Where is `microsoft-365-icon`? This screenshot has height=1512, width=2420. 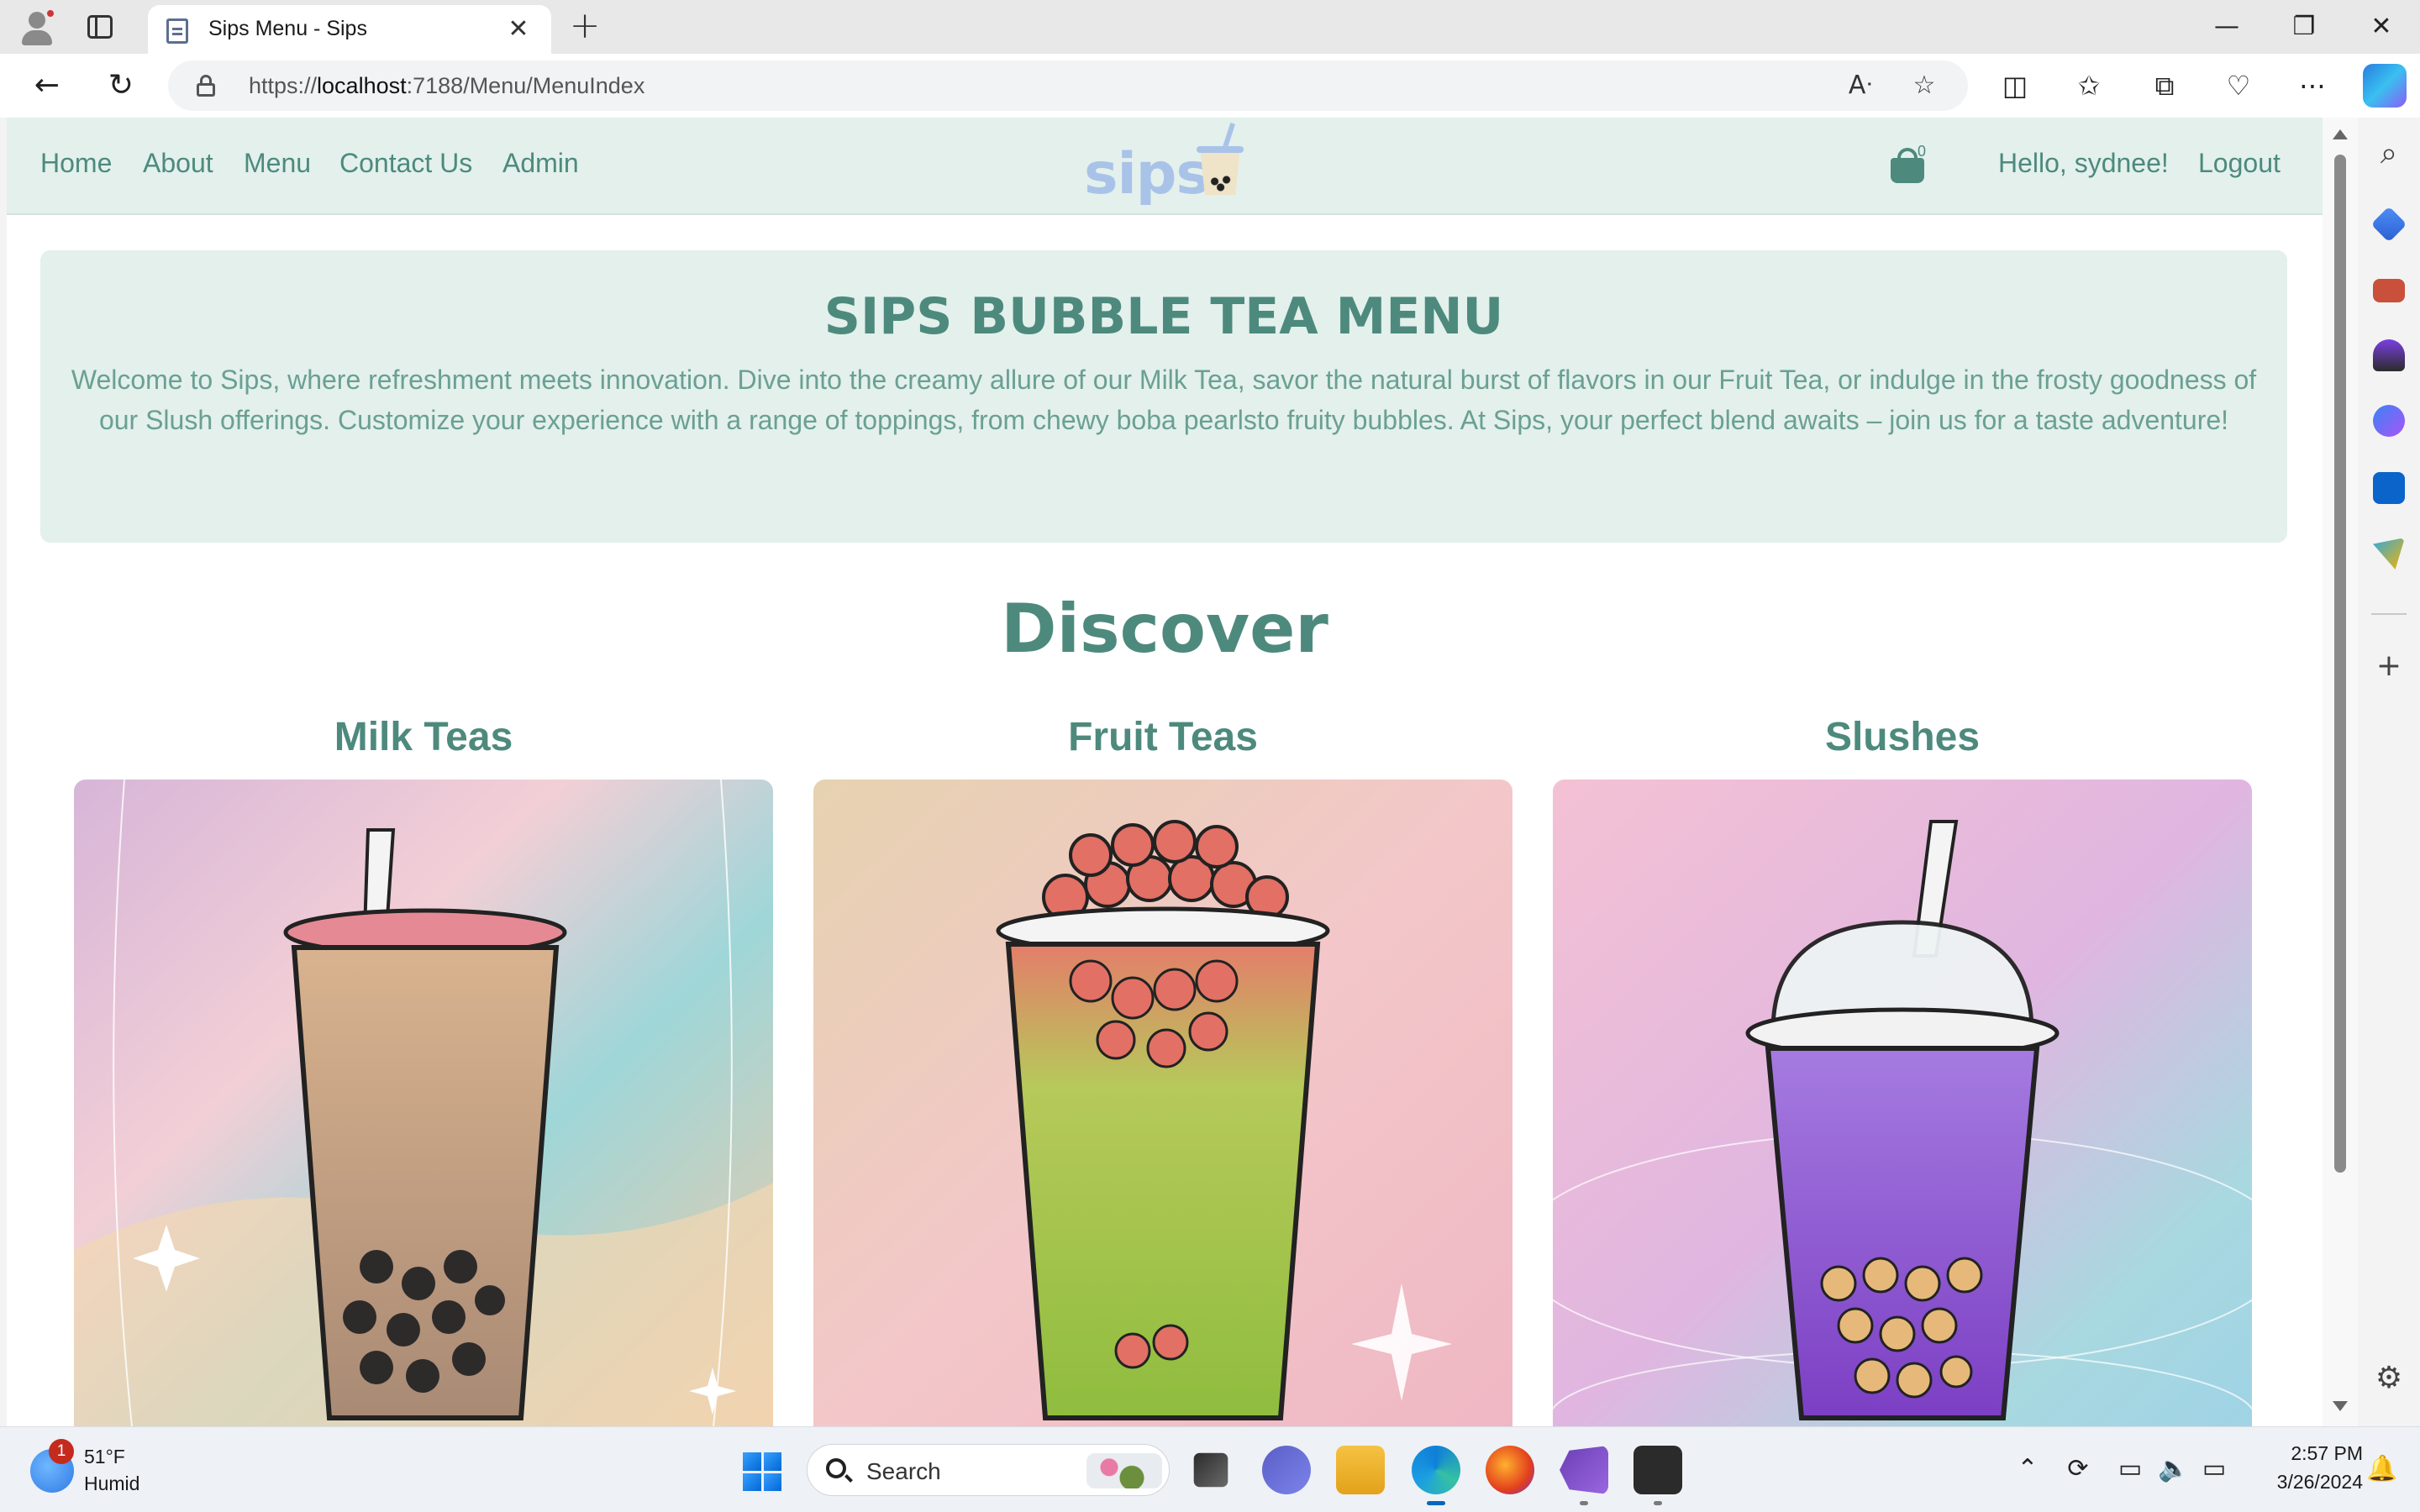 microsoft-365-icon is located at coordinates (2389, 421).